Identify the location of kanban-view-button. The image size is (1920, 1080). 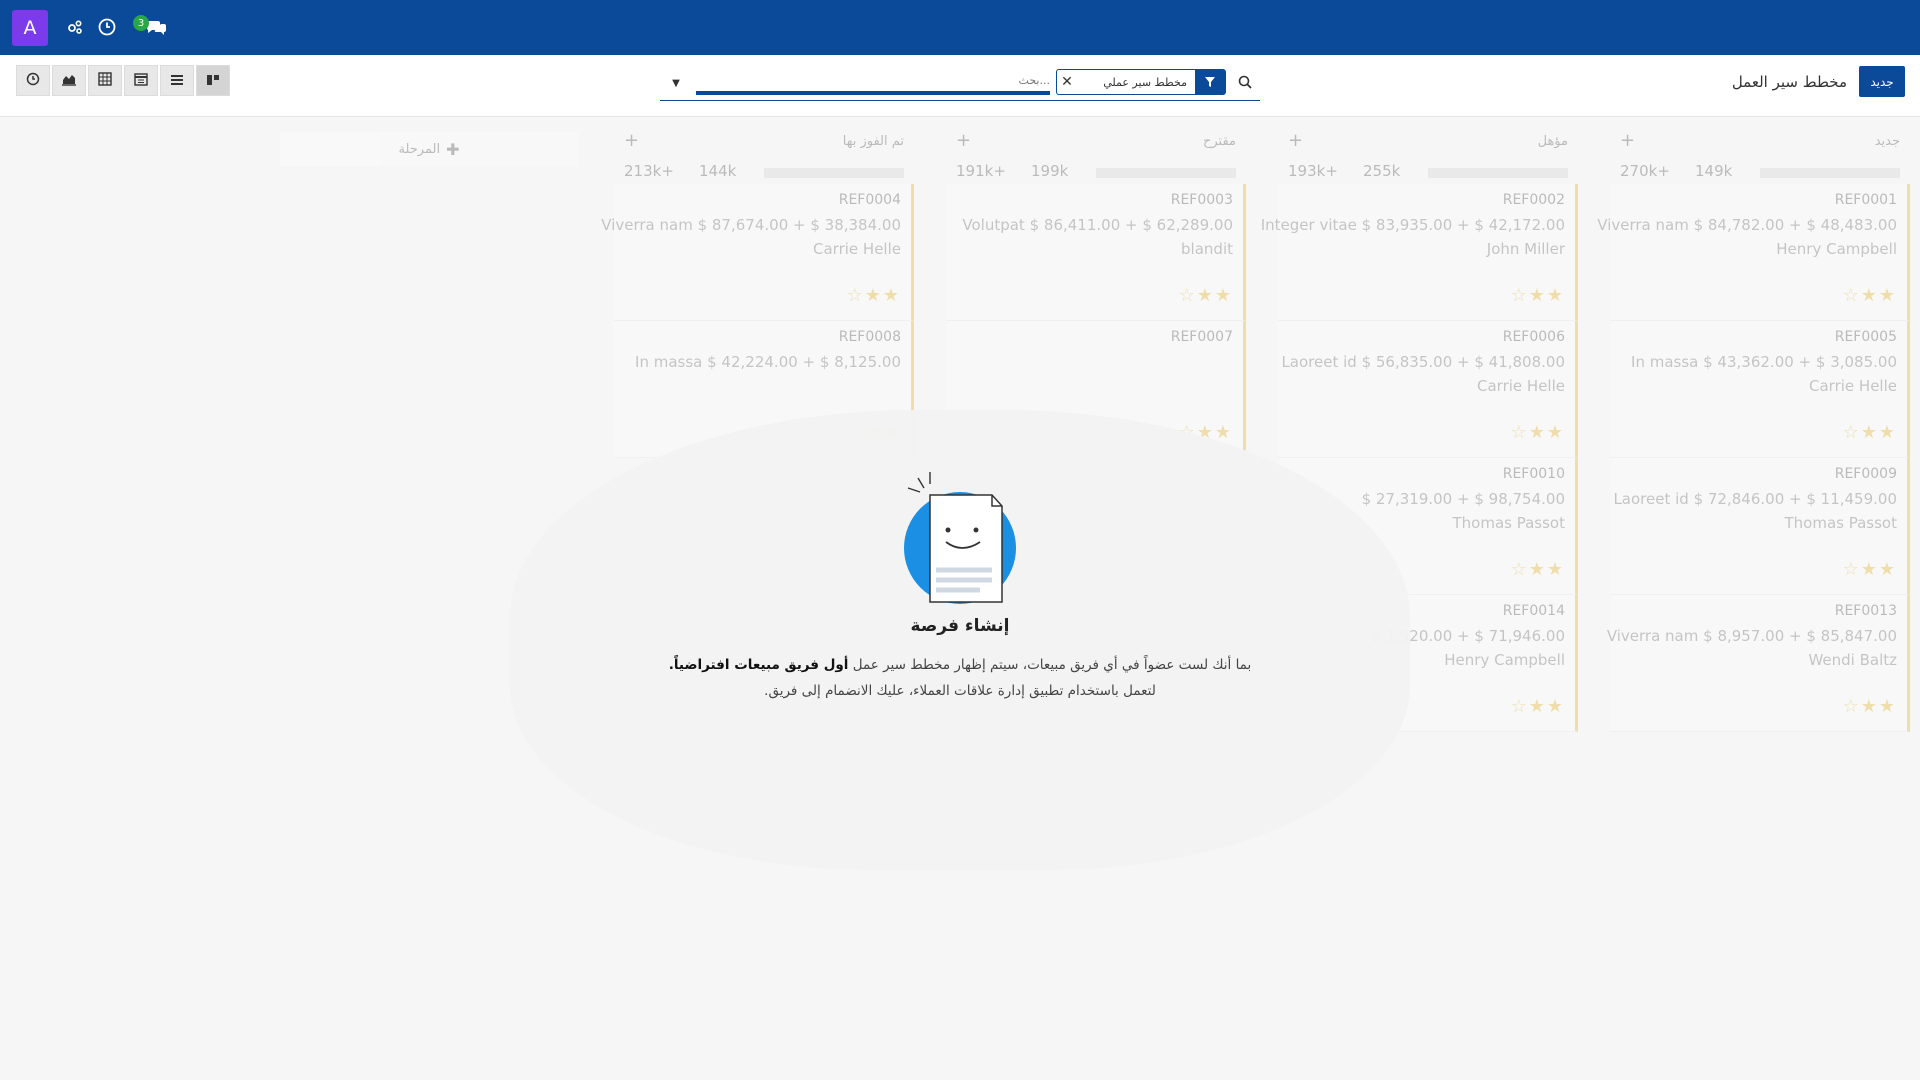
(213, 80).